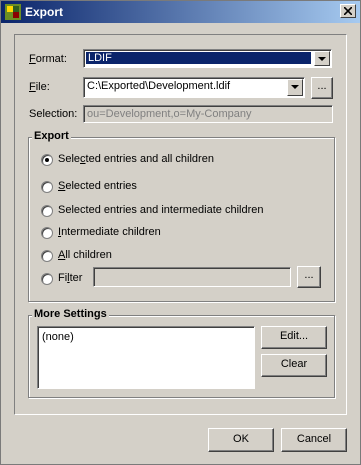  I want to click on file-select: C:\Exported\Development.ldif, so click(194, 87).